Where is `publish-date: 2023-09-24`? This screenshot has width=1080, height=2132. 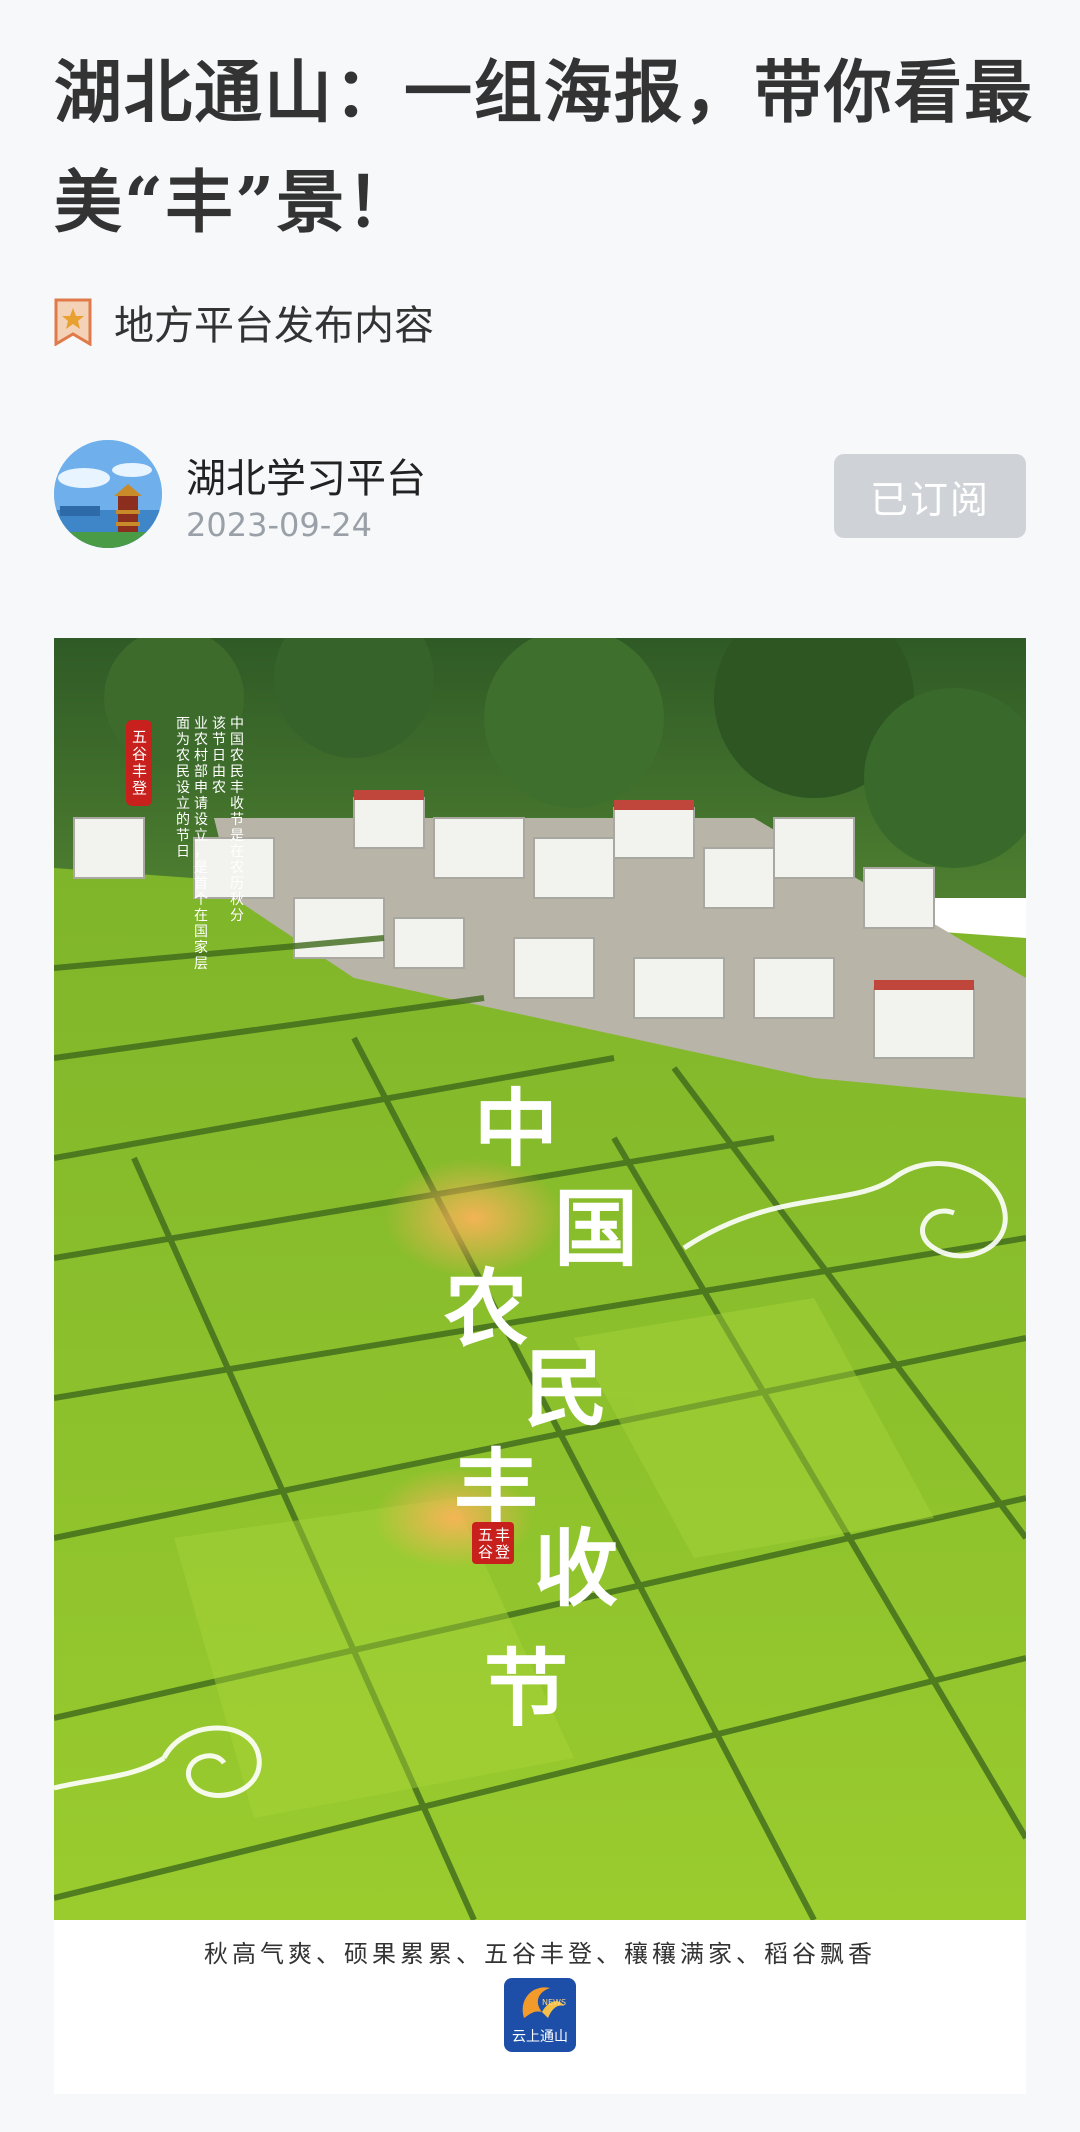 publish-date: 2023-09-24 is located at coordinates (279, 525).